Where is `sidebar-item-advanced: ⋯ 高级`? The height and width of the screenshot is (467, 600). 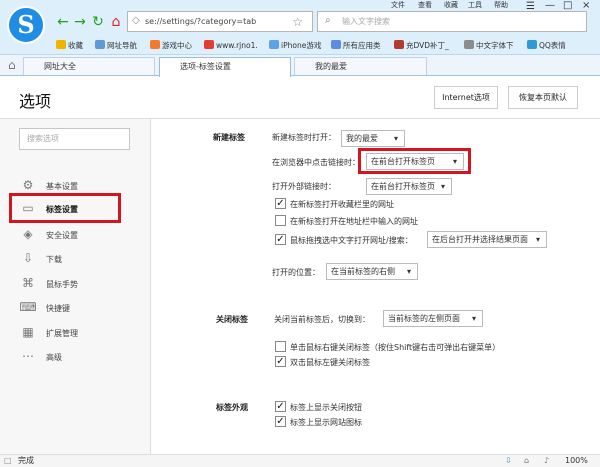
sidebar-item-advanced: ⋯ 高级 is located at coordinates (82, 356).